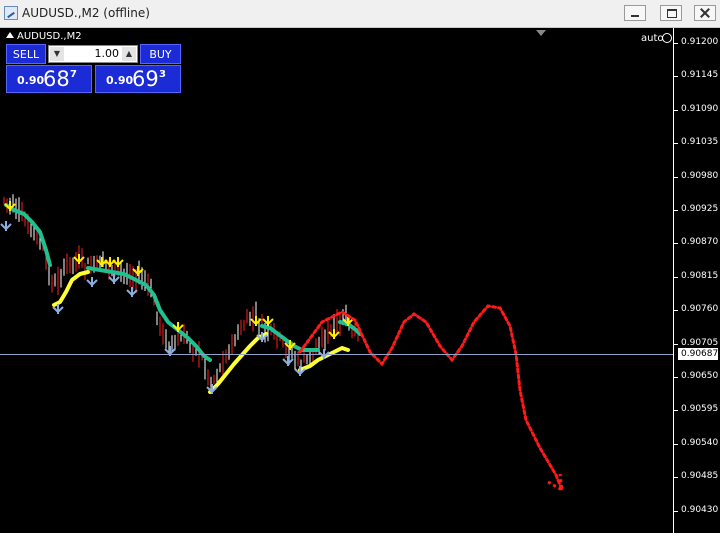  I want to click on current-price-label: 0.90687, so click(698, 354).